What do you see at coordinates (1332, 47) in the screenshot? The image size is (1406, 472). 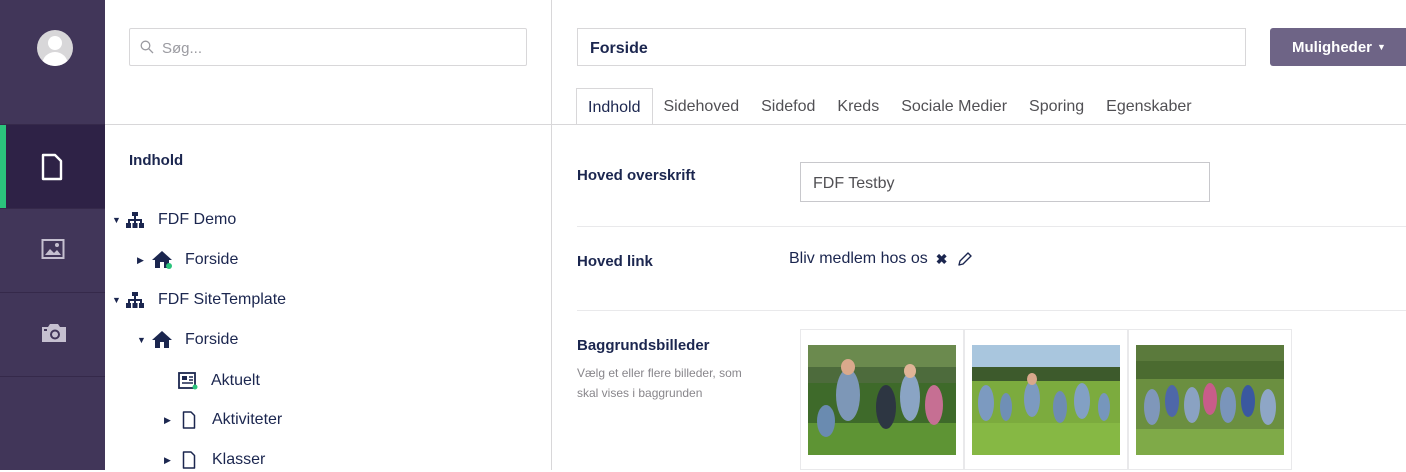 I see `options-label: Muligheder` at bounding box center [1332, 47].